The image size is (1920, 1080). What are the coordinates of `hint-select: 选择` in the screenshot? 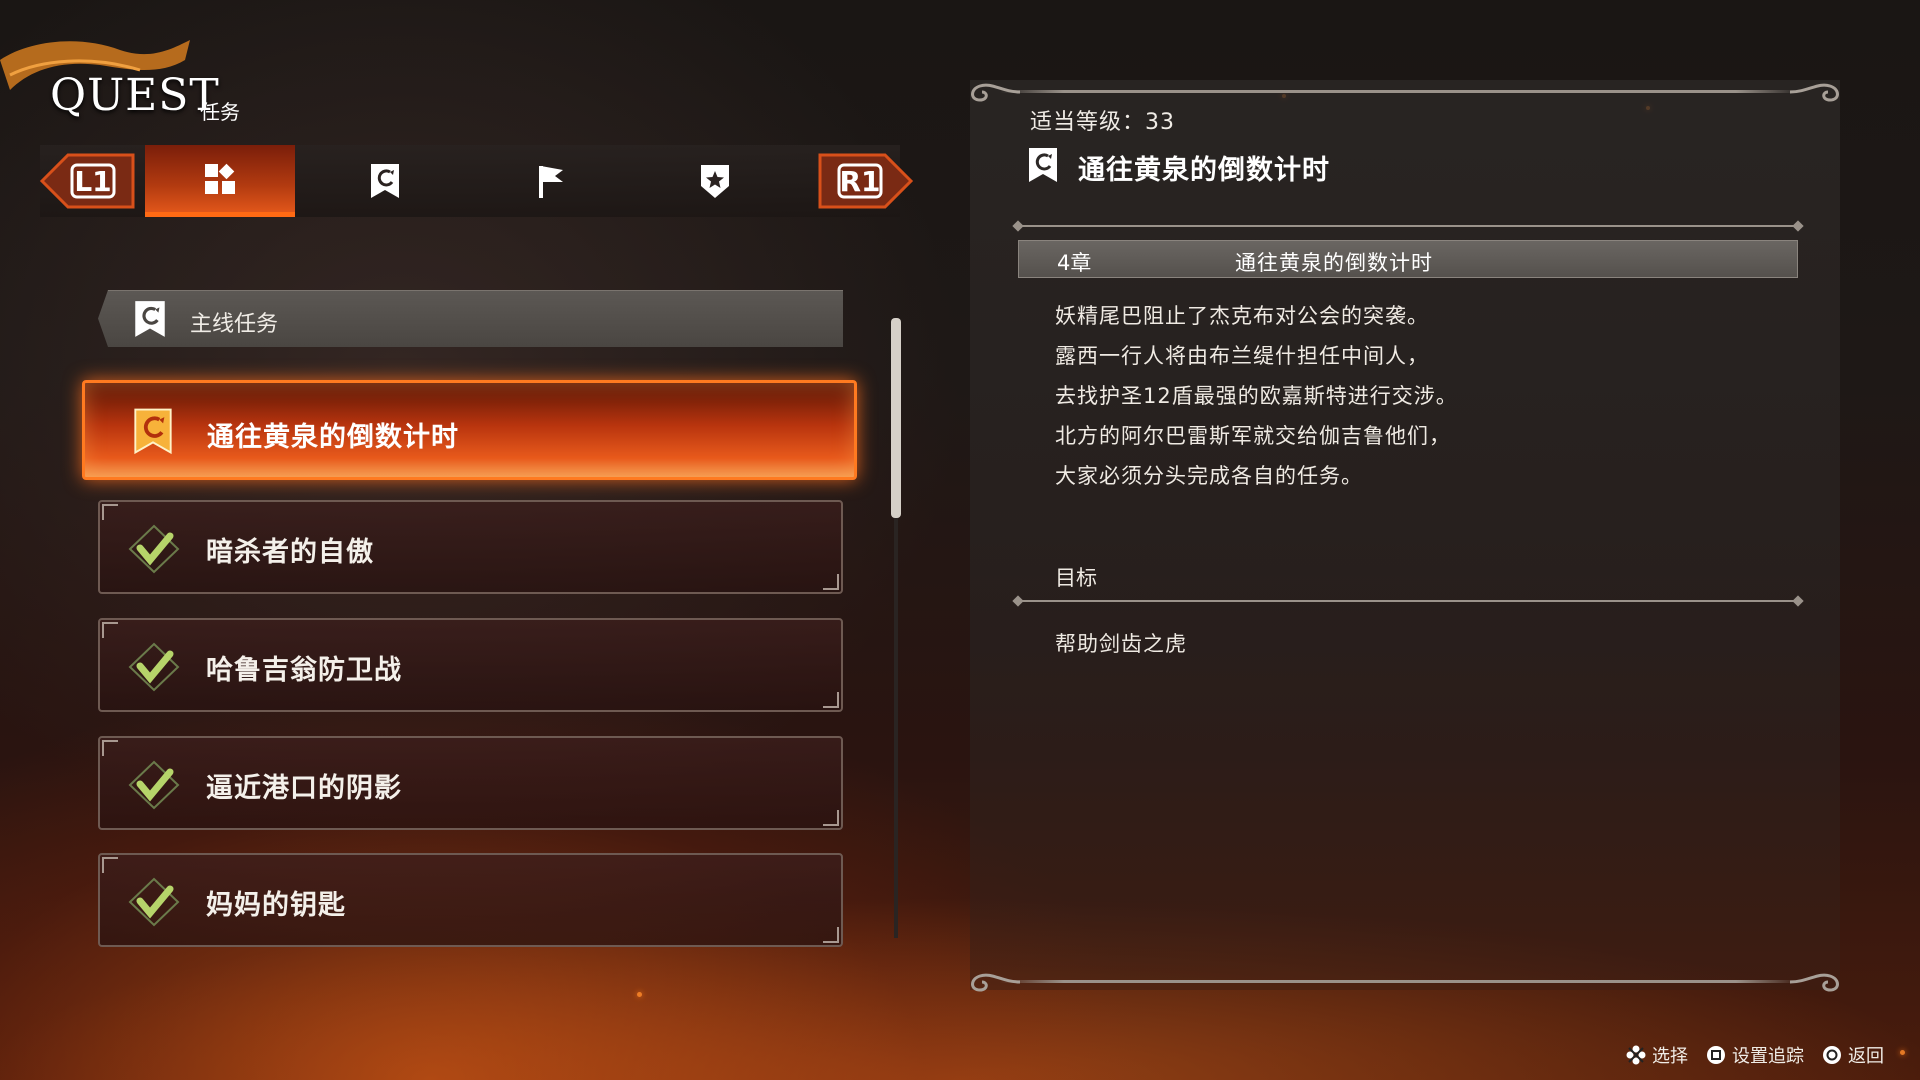 It's located at (1657, 1055).